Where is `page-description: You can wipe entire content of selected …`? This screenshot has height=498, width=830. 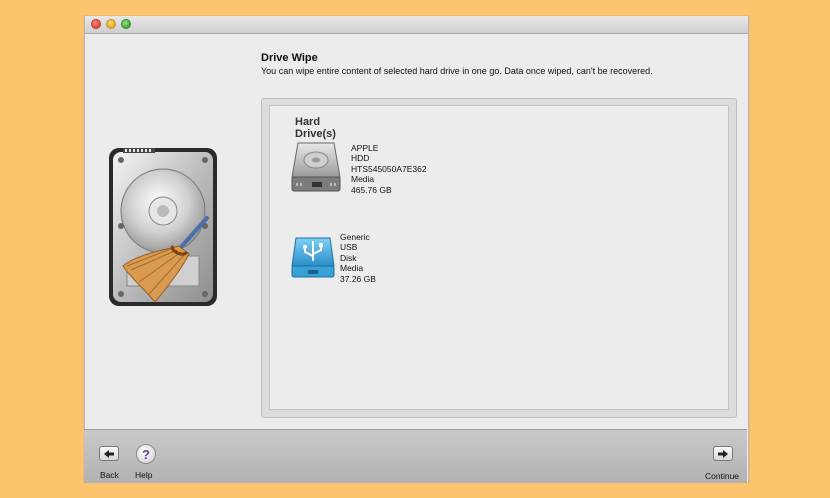 page-description: You can wipe entire content of selected … is located at coordinates (457, 71).